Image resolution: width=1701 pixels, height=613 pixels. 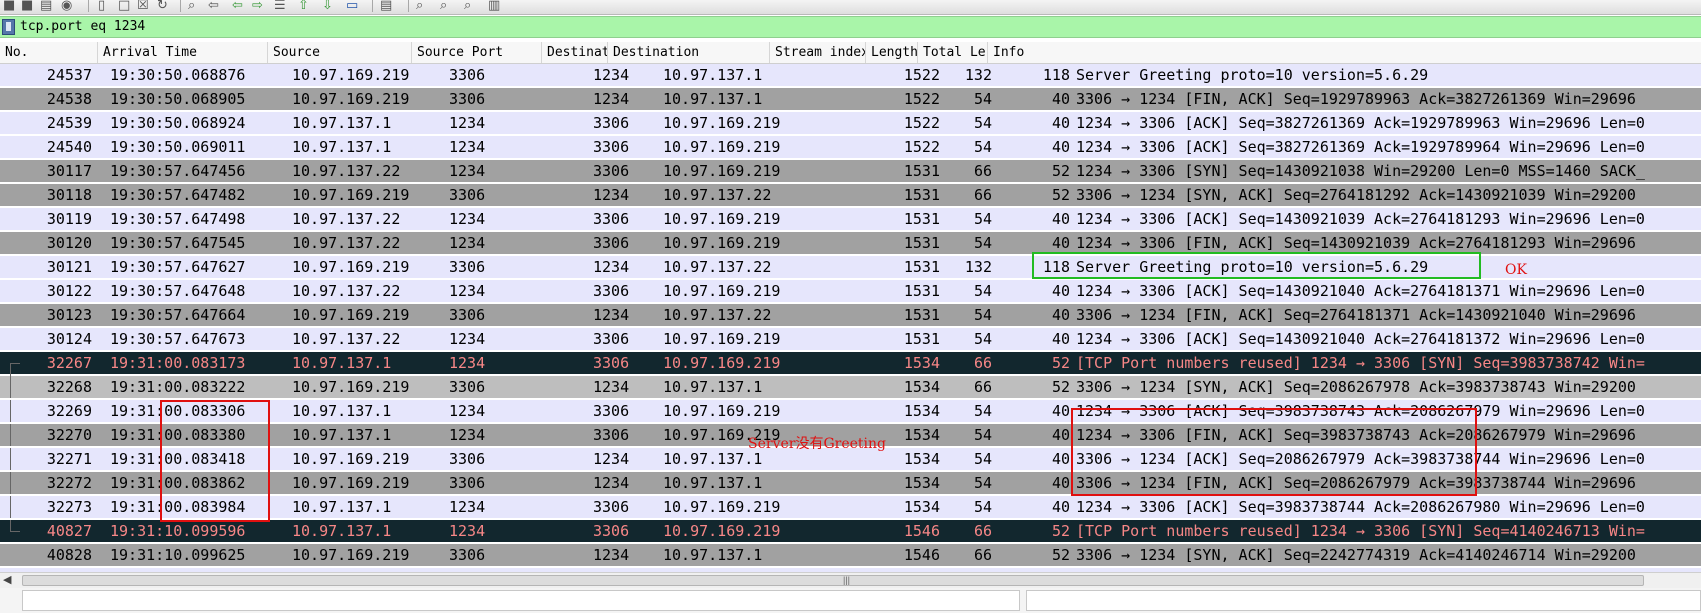 I want to click on open-file-icon: ▤, so click(x=46, y=6).